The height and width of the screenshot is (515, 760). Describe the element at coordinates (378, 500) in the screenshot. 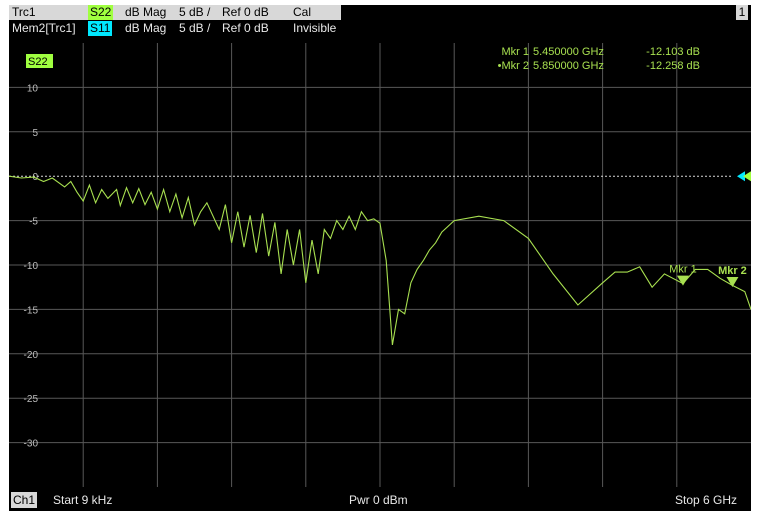

I see `power-label: Pwr 0 dBm` at that location.